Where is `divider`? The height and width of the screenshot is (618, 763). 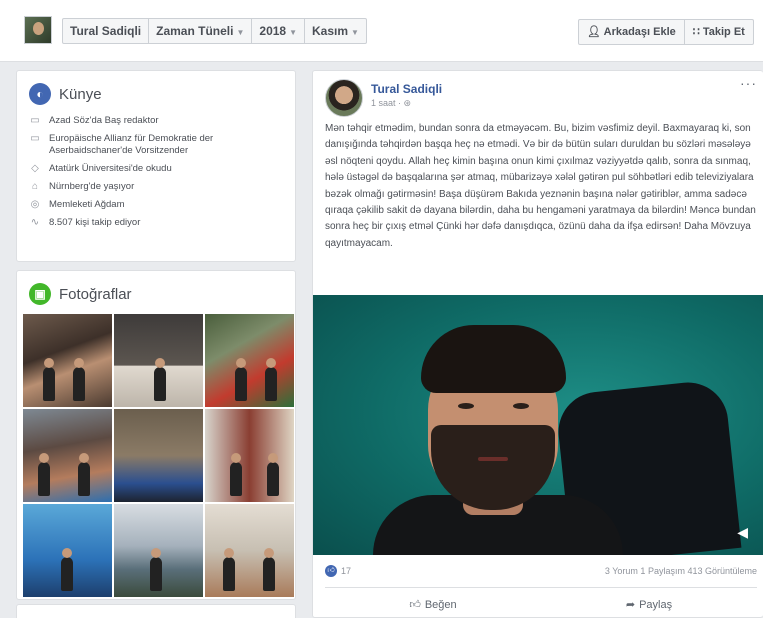 divider is located at coordinates (541, 587).